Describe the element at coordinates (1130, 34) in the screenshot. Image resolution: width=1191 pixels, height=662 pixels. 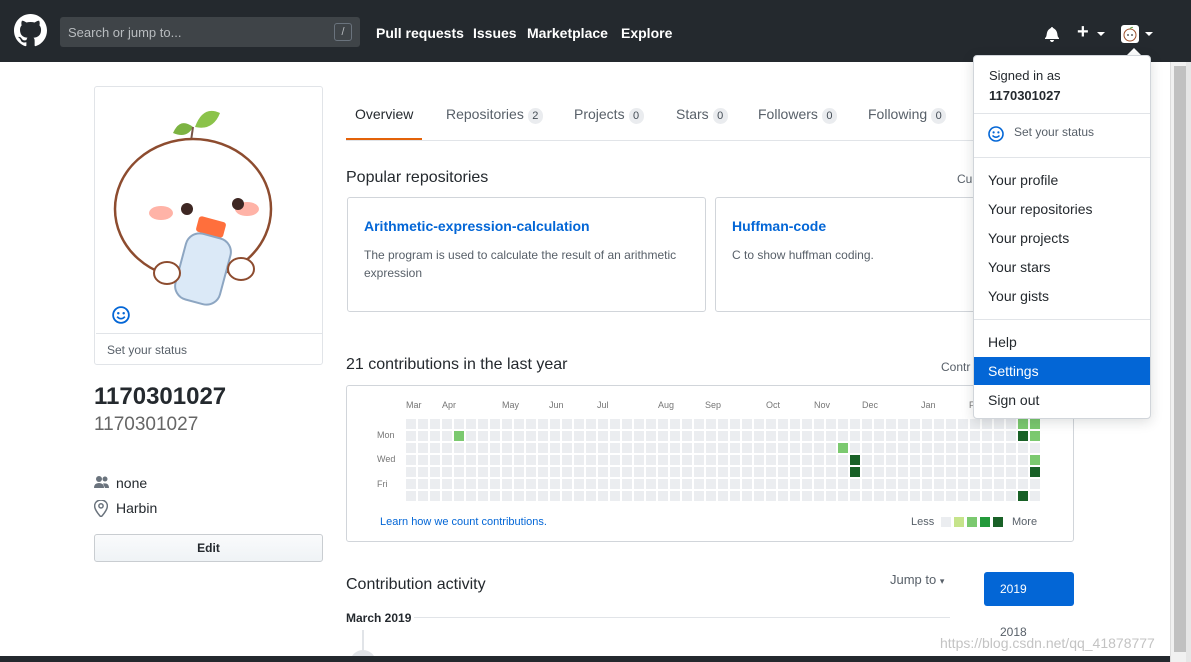
I see `header-avatar` at that location.